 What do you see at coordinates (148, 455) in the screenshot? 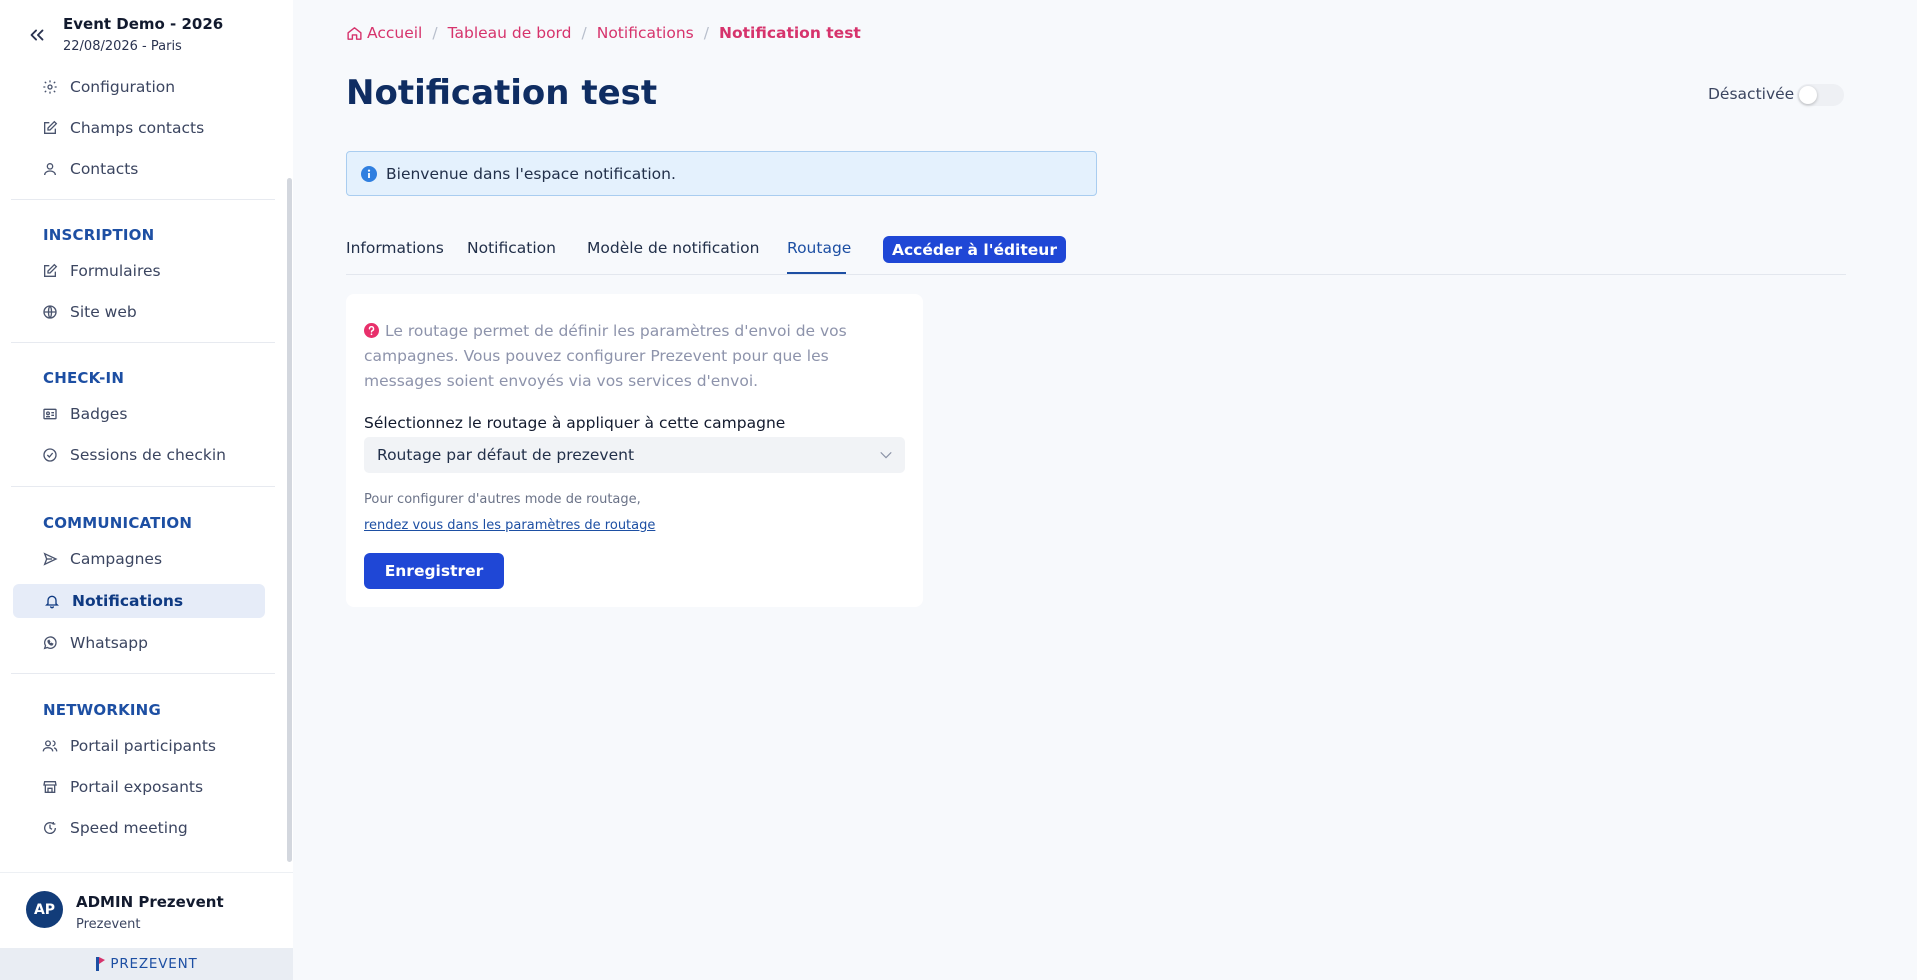
I see `sidebar-item-label: Sessions de checkin` at bounding box center [148, 455].